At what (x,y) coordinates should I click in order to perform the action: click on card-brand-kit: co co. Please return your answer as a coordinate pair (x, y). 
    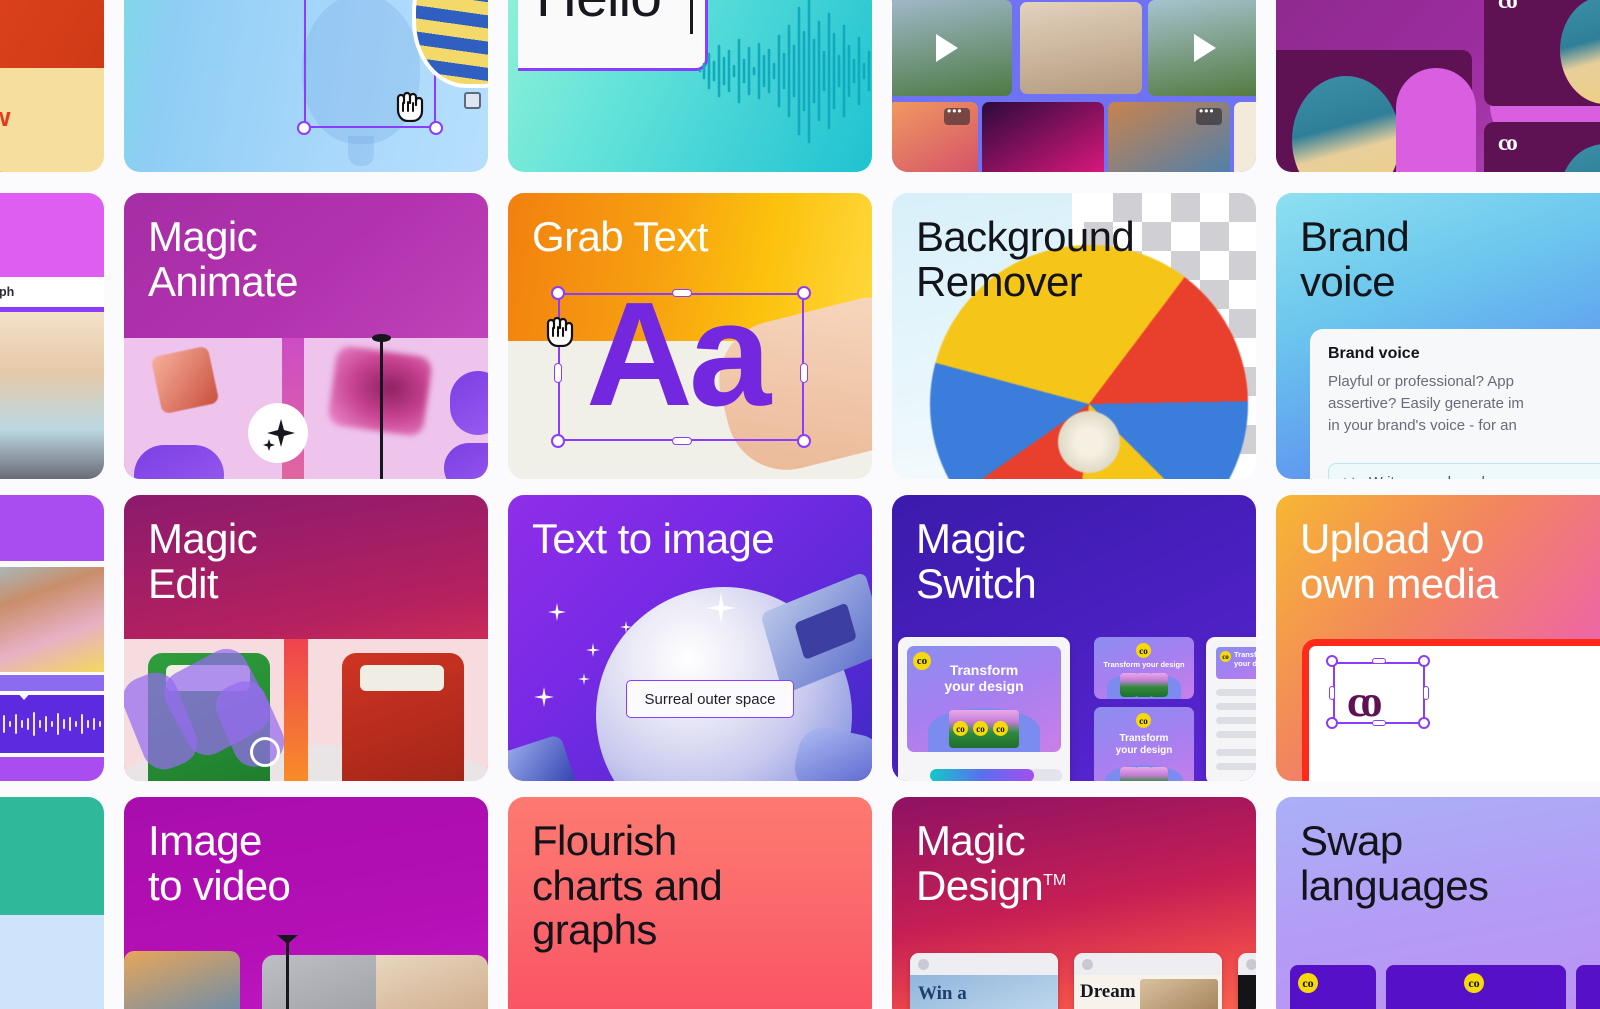
    Looking at the image, I should click on (1438, 86).